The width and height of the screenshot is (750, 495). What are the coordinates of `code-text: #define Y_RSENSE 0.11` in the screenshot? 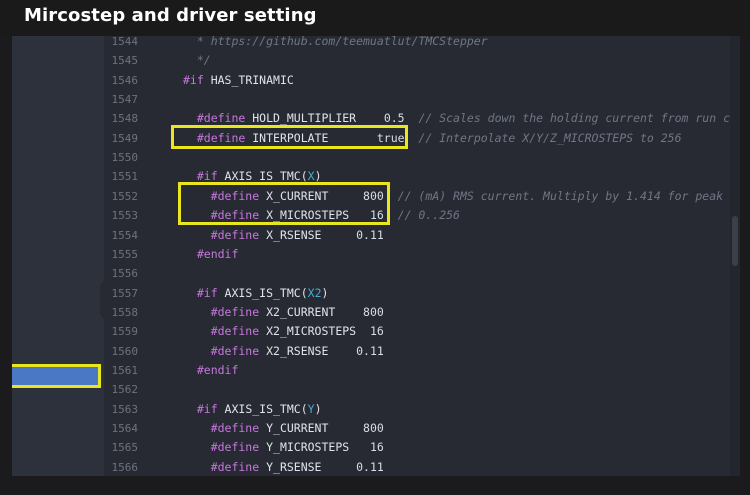 It's located at (283, 467).